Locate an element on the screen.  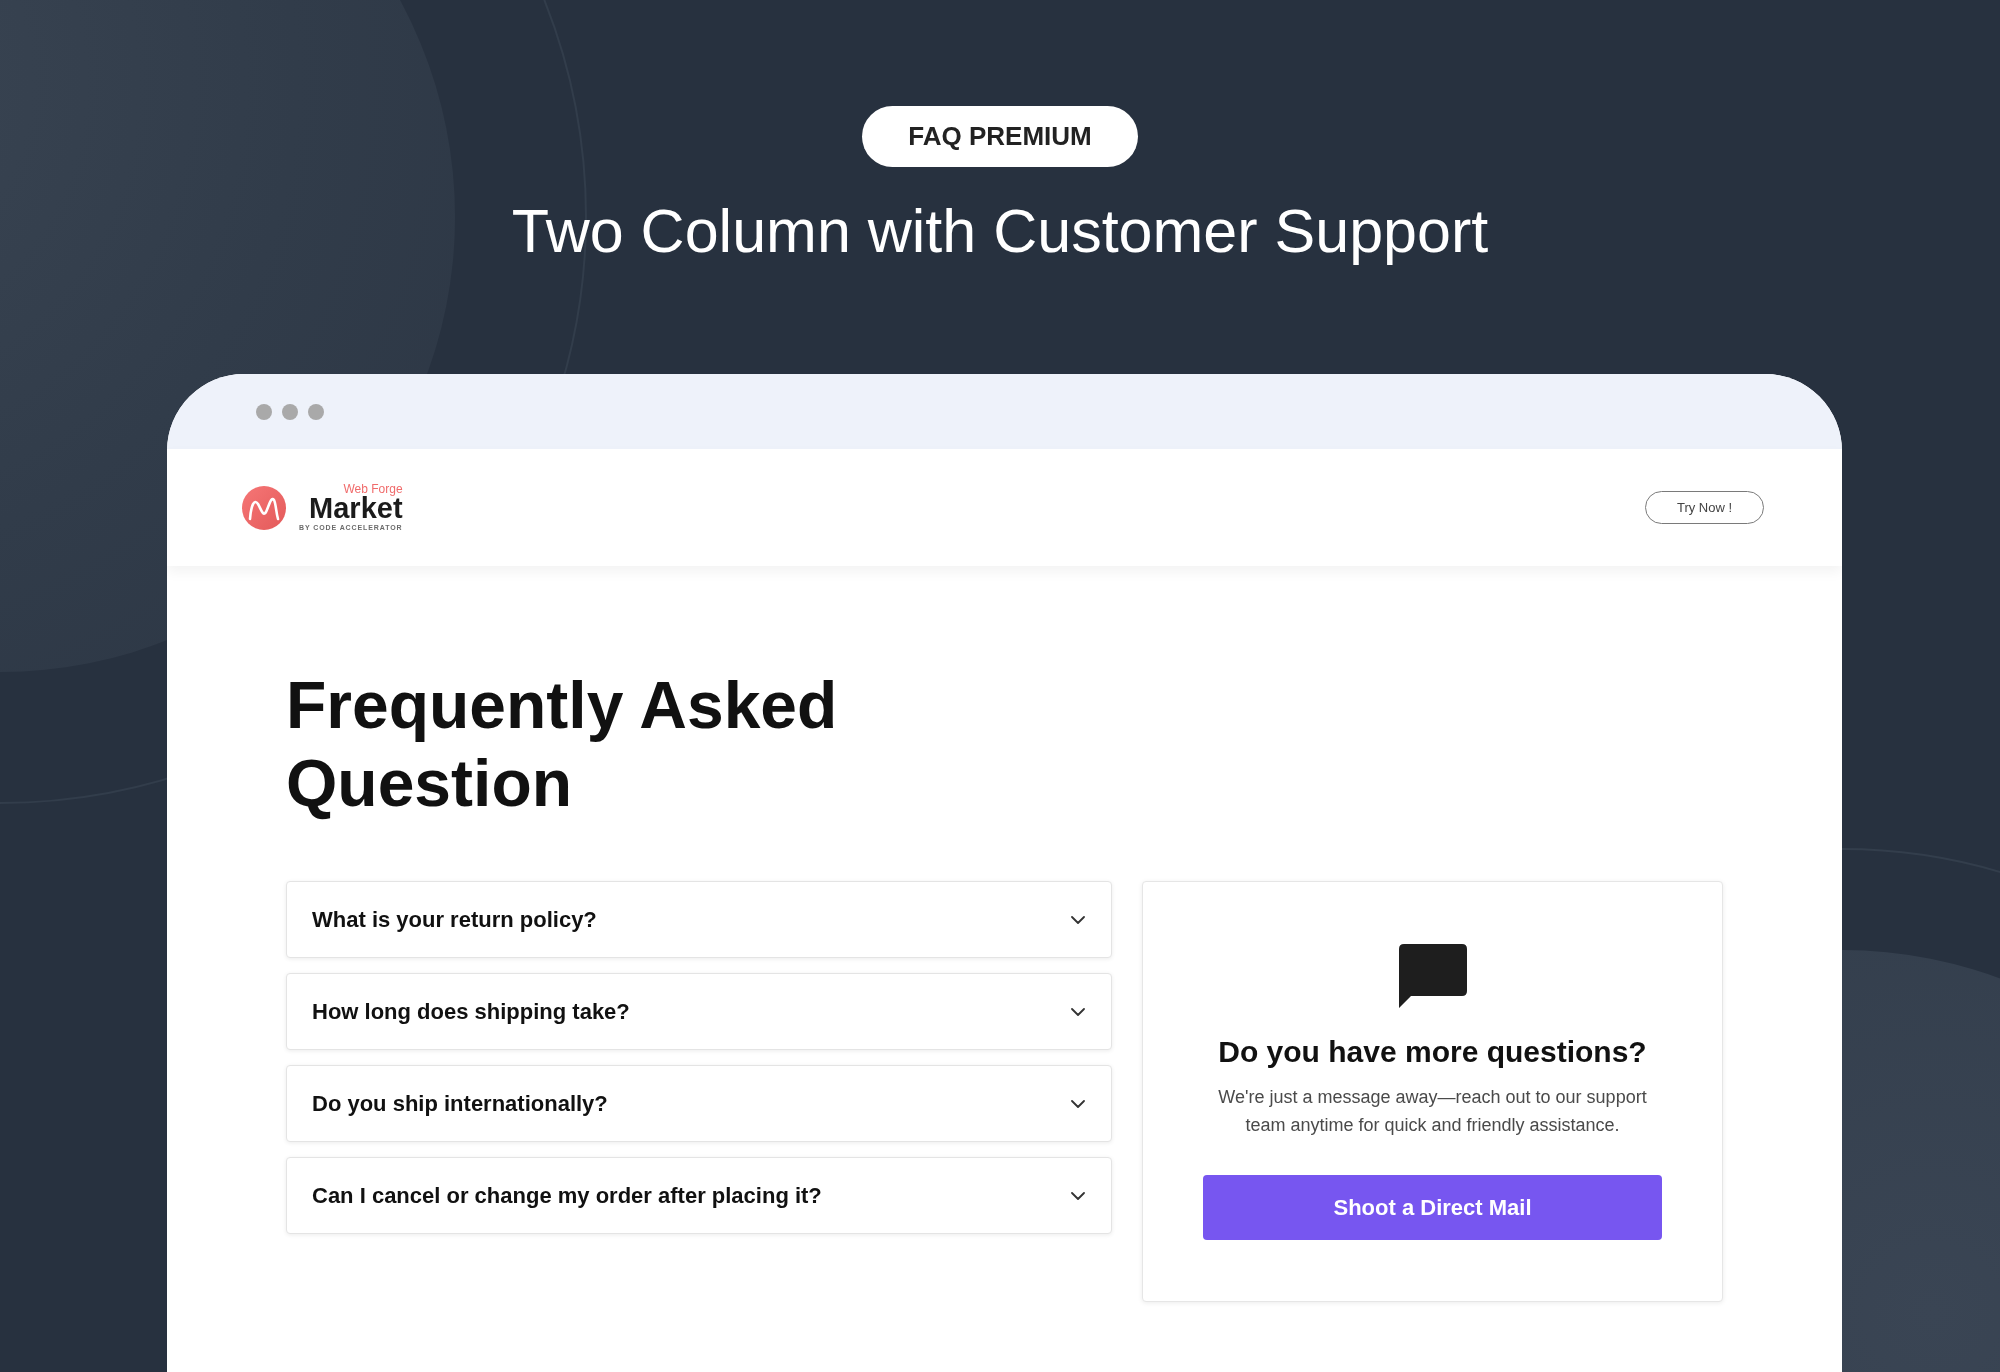
logo-name: Market is located at coordinates (356, 508).